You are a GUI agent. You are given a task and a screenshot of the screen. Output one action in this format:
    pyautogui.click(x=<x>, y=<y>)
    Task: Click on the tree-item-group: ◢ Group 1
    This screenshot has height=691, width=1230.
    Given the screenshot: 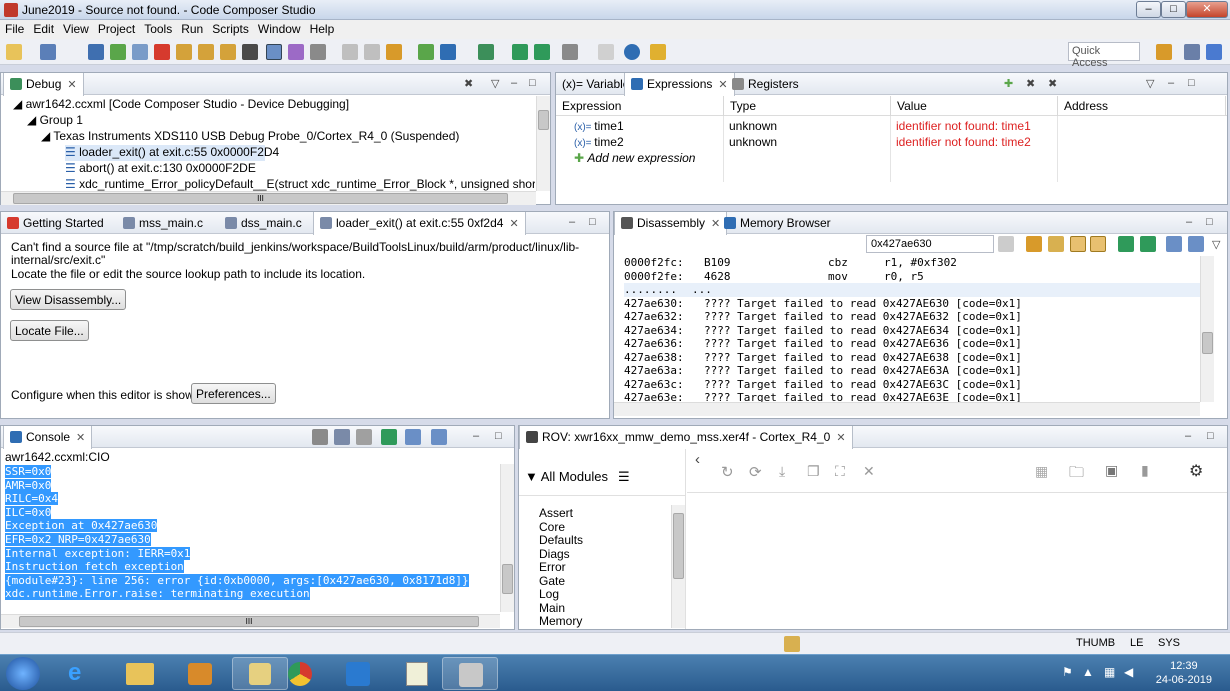 What is the action you would take?
    pyautogui.click(x=55, y=121)
    